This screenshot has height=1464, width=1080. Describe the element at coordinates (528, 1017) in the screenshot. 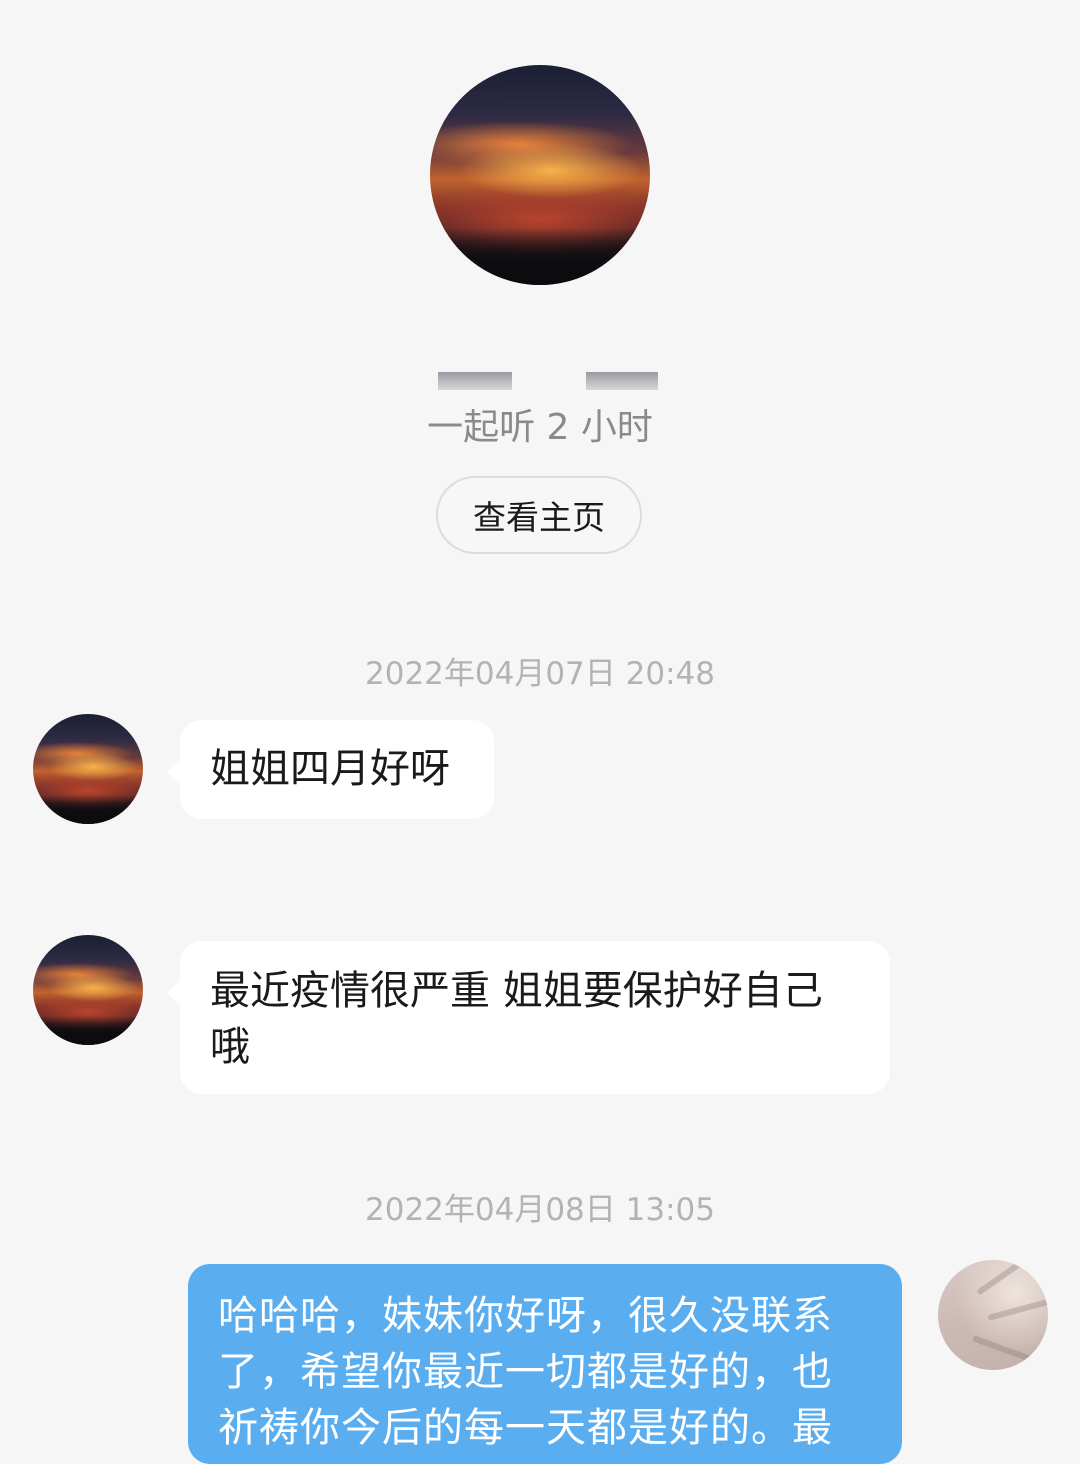

I see `message-bubble: 最近疫情很严重 姐姐要保护好自己哦` at that location.